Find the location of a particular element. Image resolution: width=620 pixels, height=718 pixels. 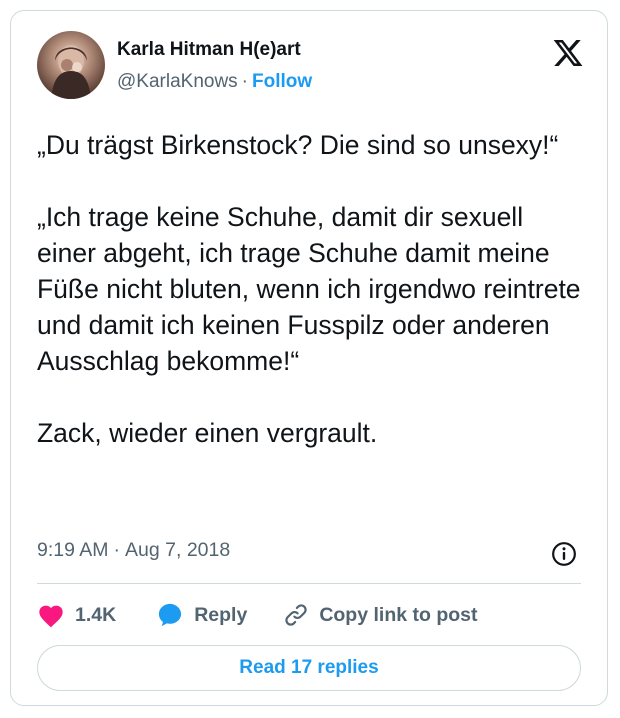

follow-button: Follow is located at coordinates (282, 81).